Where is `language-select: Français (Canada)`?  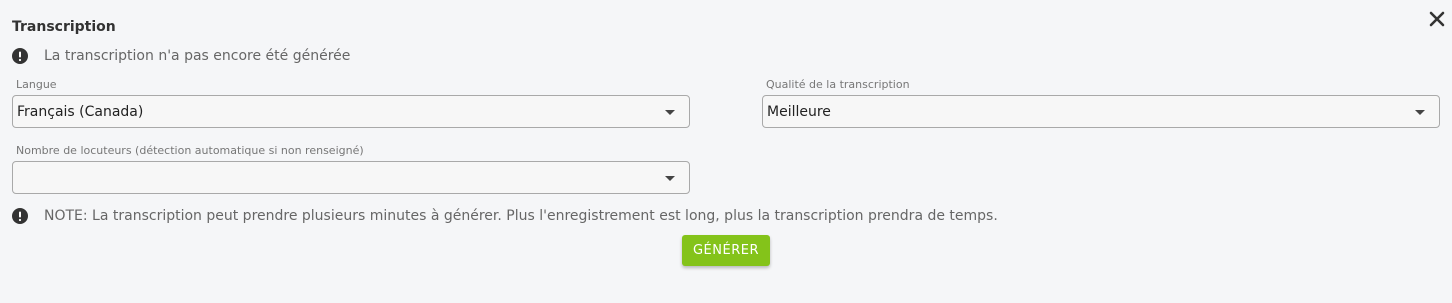 language-select: Français (Canada) is located at coordinates (351, 111).